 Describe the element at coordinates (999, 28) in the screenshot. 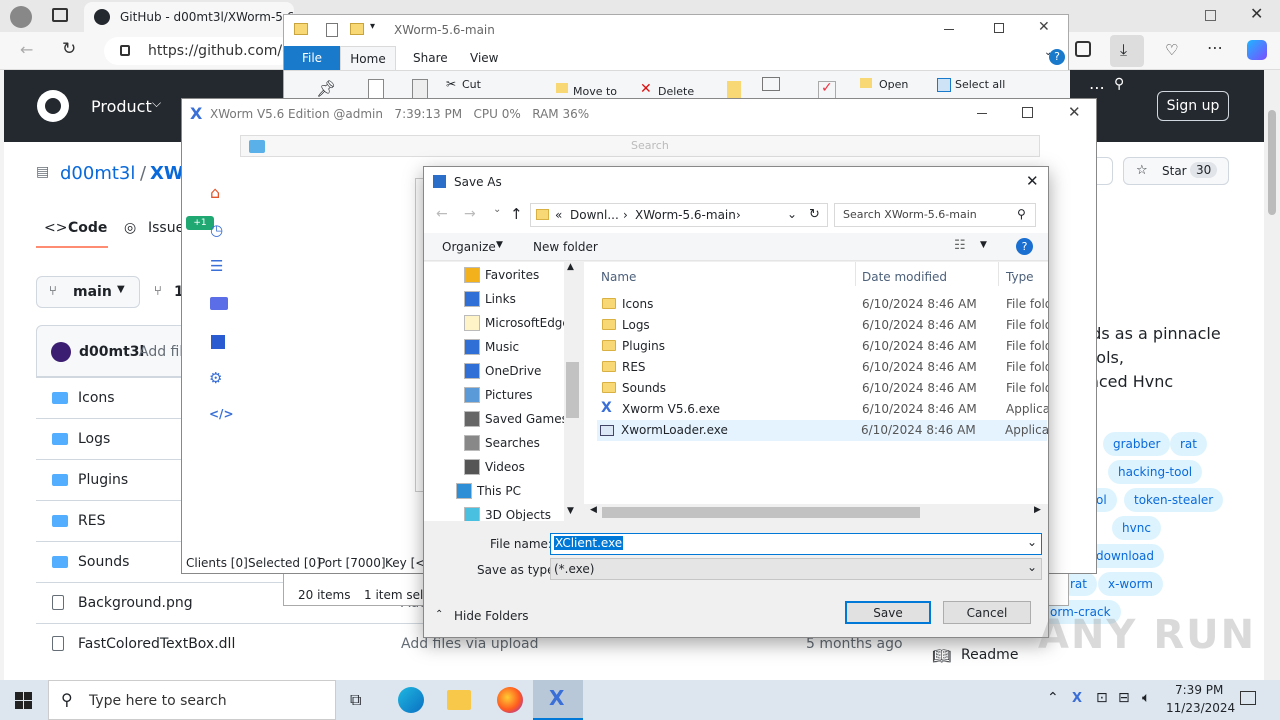

I see `maximize-icon` at that location.